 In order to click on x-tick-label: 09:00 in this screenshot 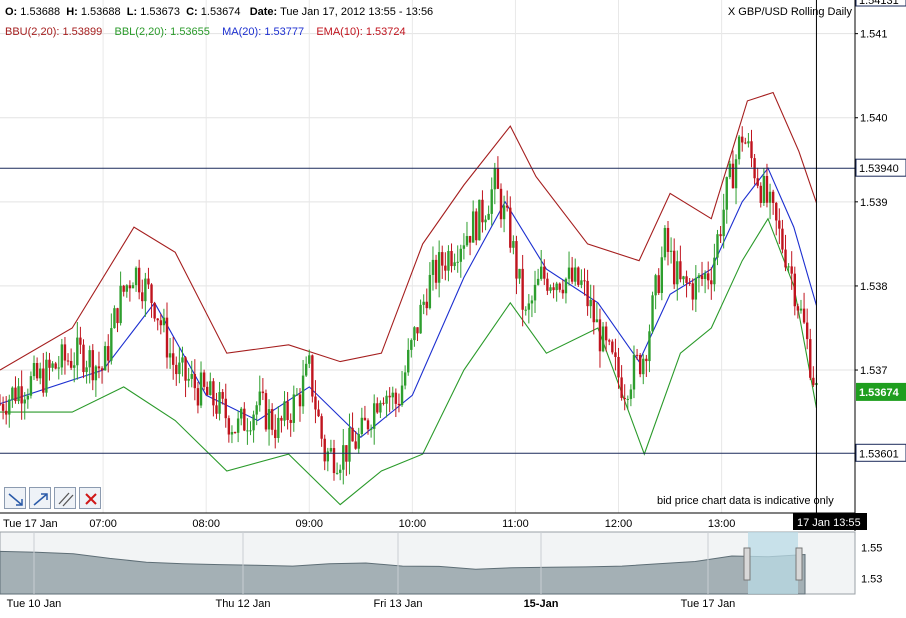, I will do `click(309, 524)`.